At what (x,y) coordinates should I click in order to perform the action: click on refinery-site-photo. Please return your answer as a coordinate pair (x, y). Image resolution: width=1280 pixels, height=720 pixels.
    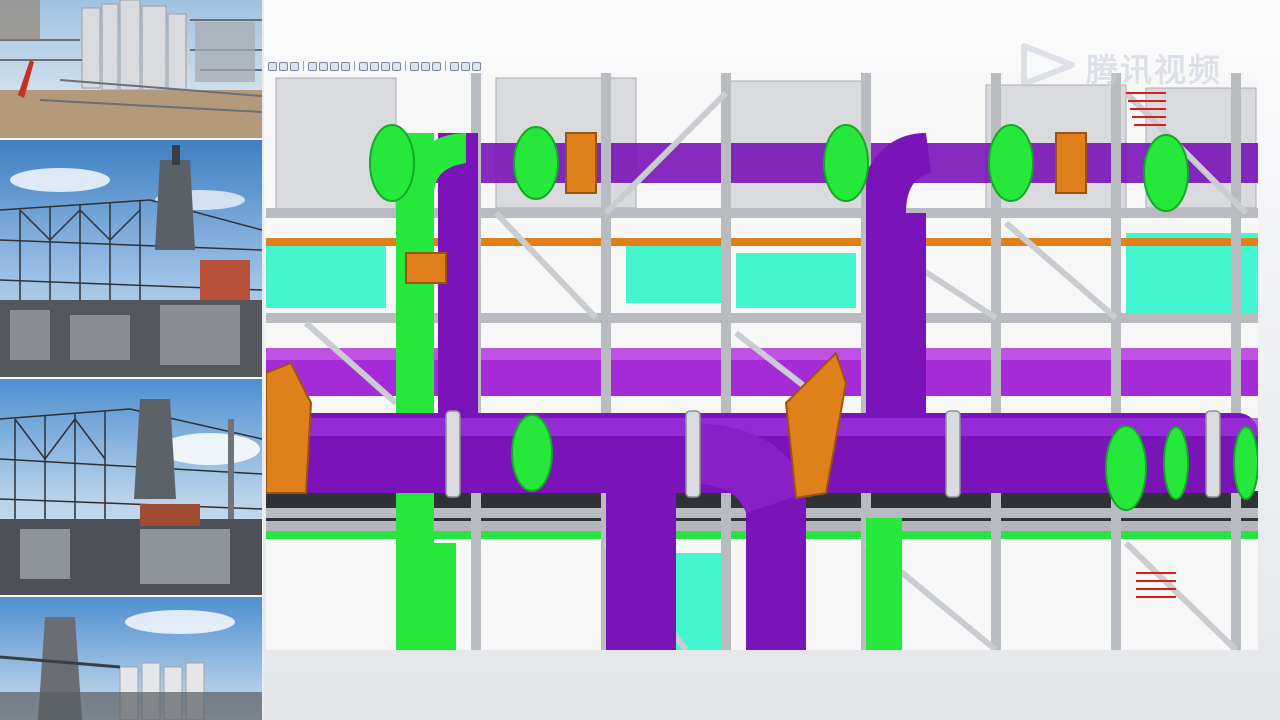
    Looking at the image, I should click on (131, 70).